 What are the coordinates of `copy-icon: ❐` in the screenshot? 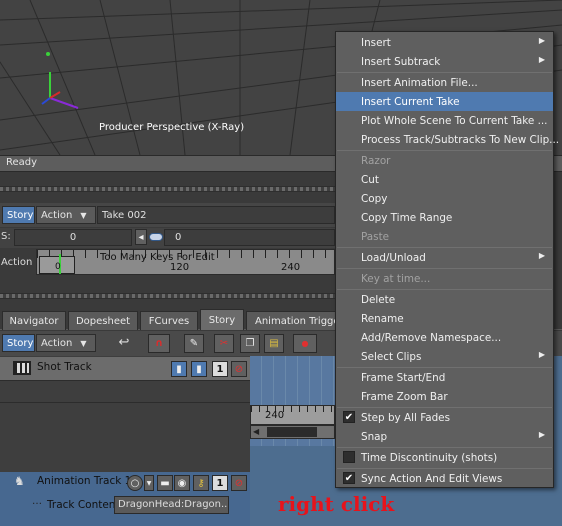 It's located at (250, 343).